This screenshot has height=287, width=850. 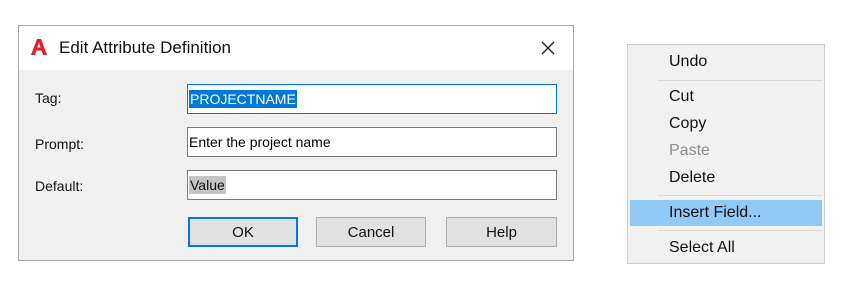 I want to click on menu-item-cut: Cut, so click(x=726, y=97).